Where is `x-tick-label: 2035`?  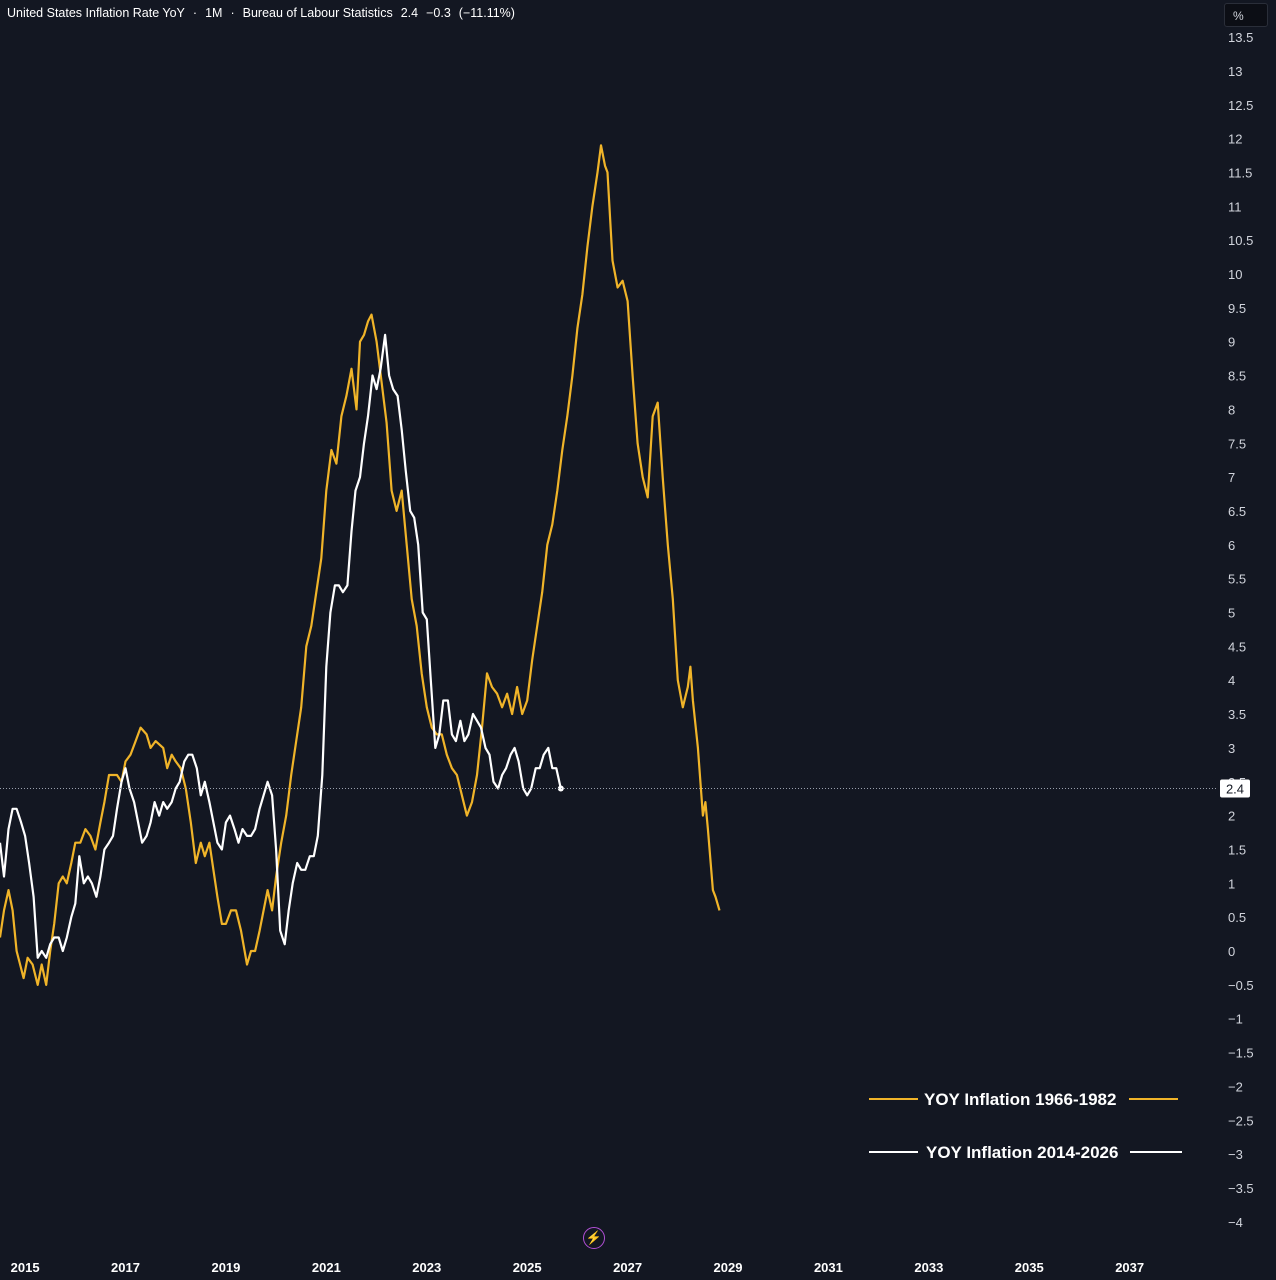 x-tick-label: 2035 is located at coordinates (1029, 1267).